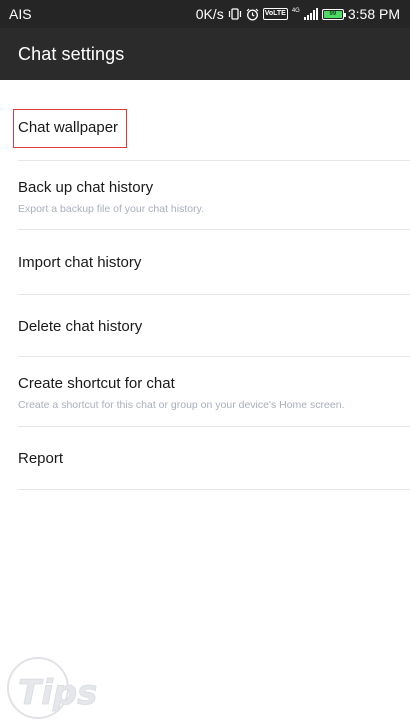 This screenshot has height=728, width=410. What do you see at coordinates (310, 14) in the screenshot?
I see `signal-icon` at bounding box center [310, 14].